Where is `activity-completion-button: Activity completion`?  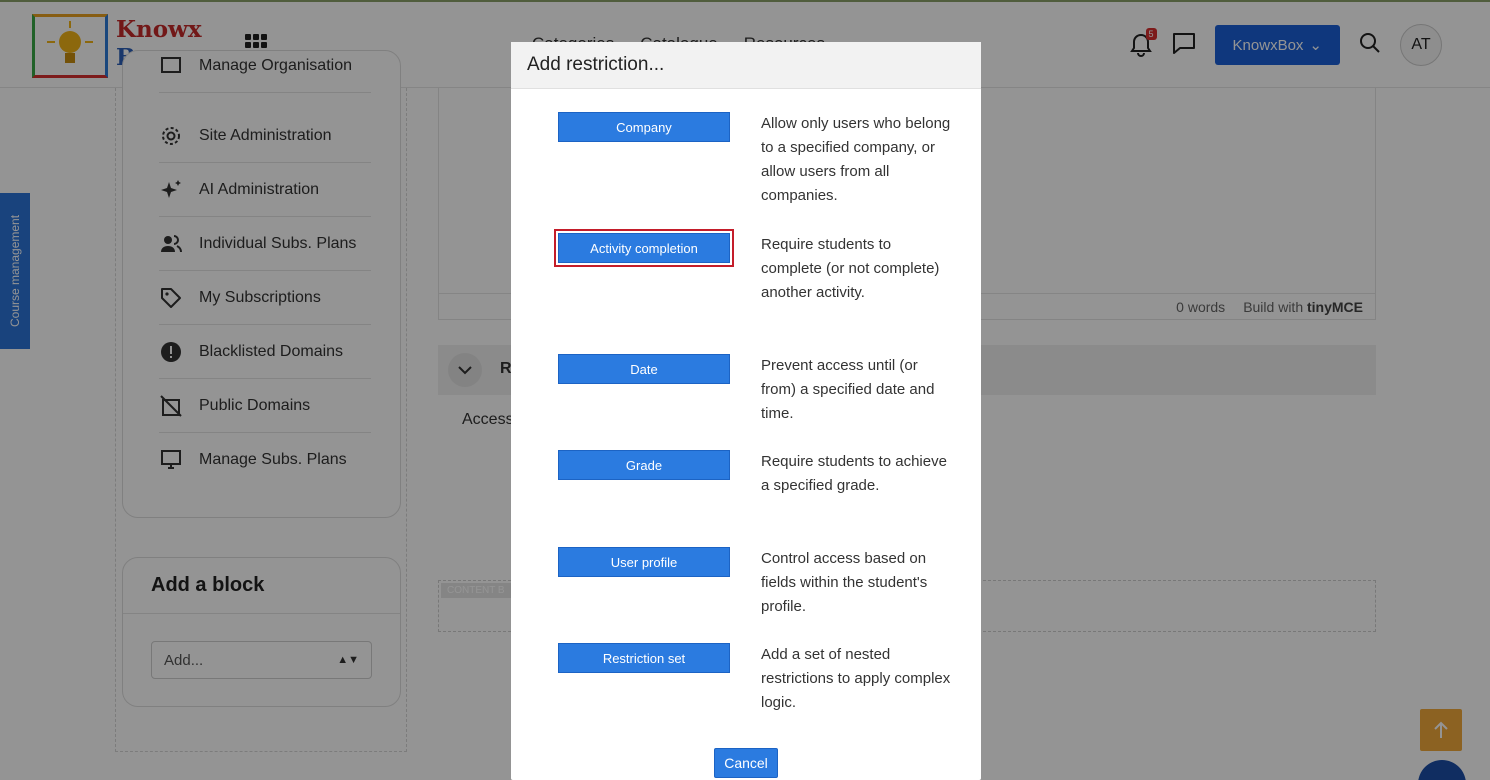
activity-completion-button: Activity completion is located at coordinates (644, 248).